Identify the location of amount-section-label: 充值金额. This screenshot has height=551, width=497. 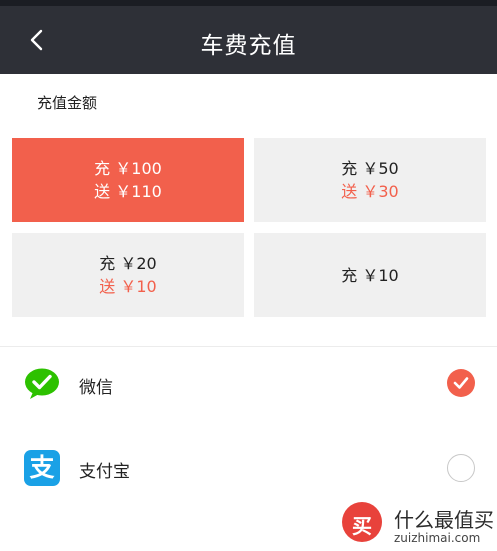
(67, 103).